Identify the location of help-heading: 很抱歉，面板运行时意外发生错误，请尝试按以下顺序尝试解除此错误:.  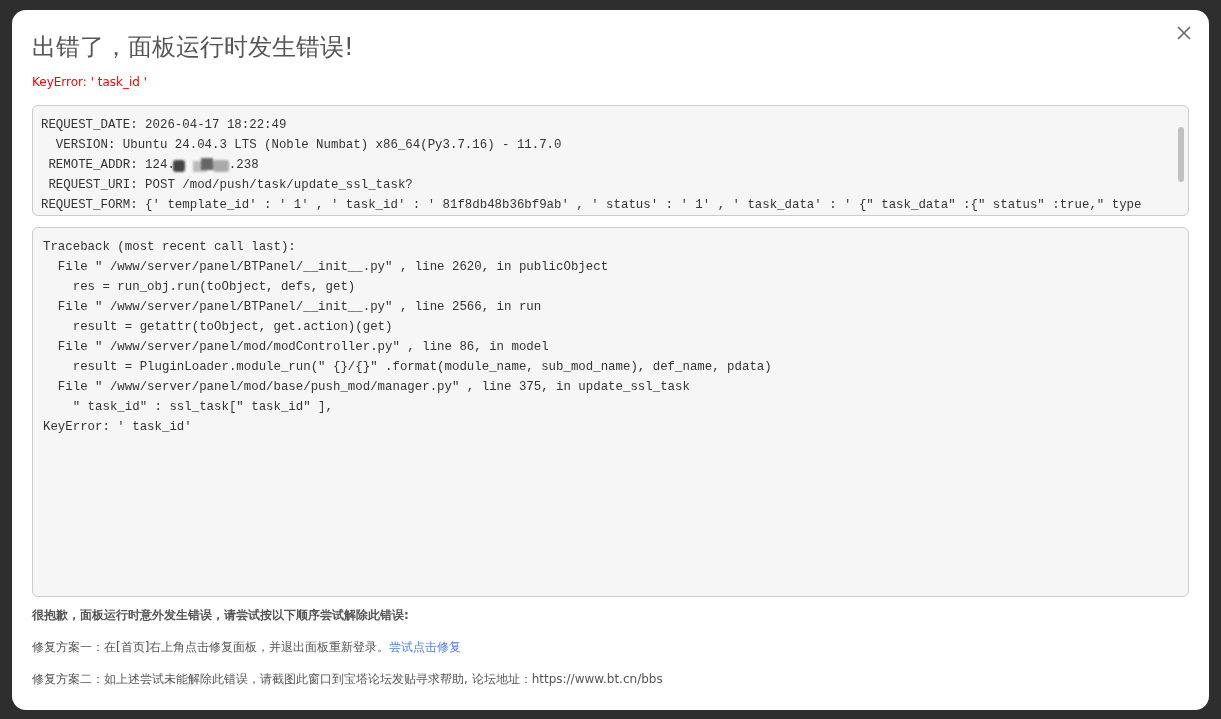
(221, 615).